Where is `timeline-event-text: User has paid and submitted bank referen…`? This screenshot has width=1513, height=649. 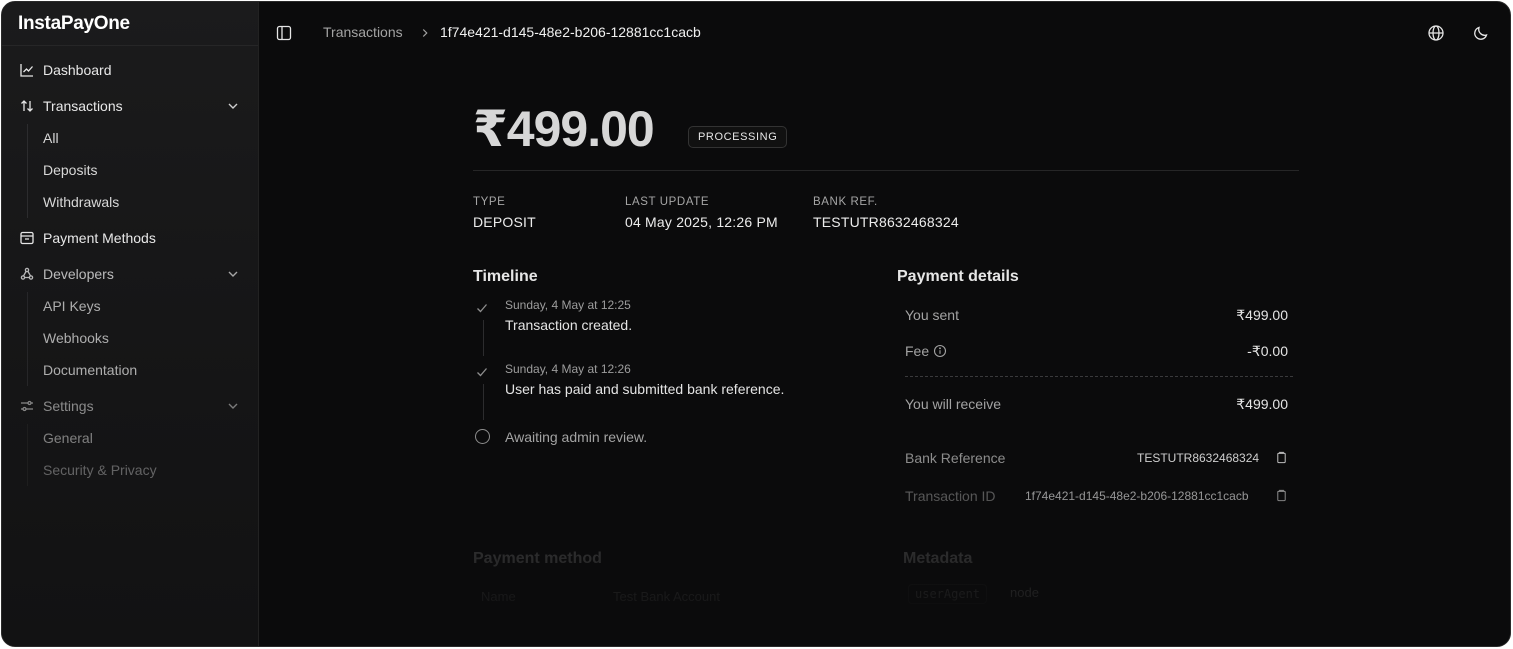
timeline-event-text: User has paid and submitted bank referen… is located at coordinates (645, 389).